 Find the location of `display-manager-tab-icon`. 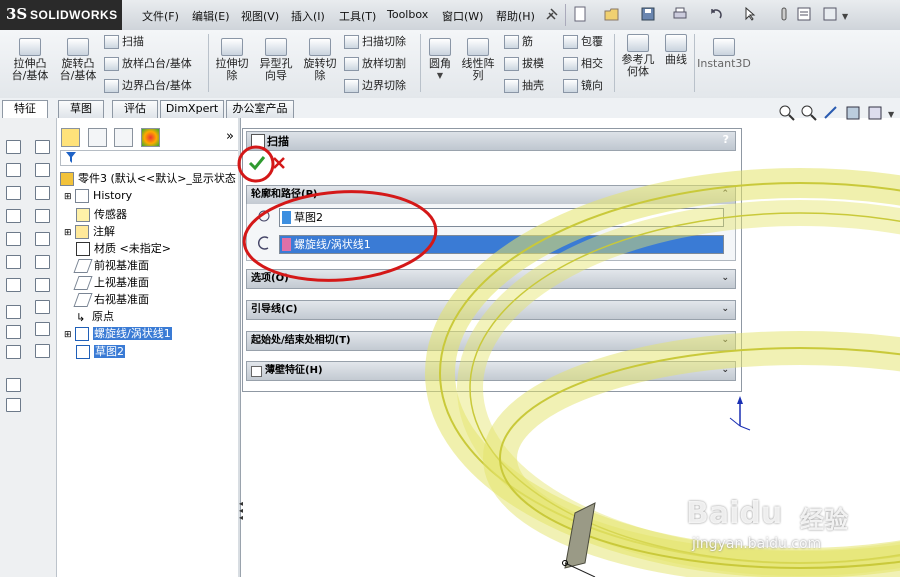

display-manager-tab-icon is located at coordinates (150, 137).